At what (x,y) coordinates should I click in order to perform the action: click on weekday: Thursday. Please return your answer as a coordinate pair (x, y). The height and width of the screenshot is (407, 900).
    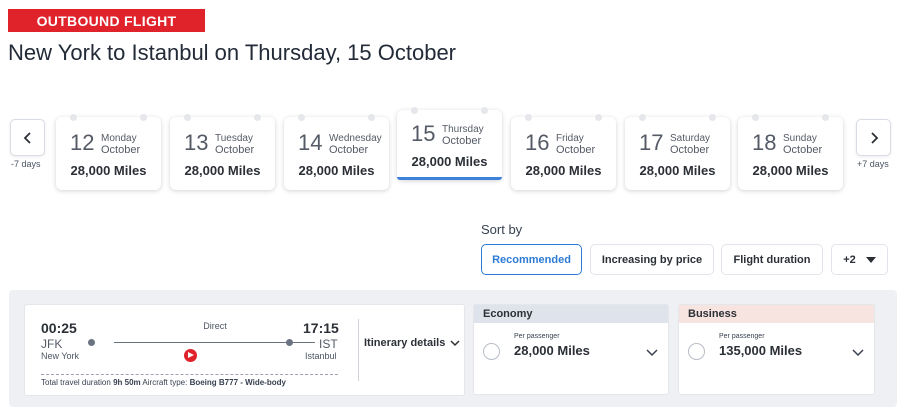
    Looking at the image, I should click on (463, 129).